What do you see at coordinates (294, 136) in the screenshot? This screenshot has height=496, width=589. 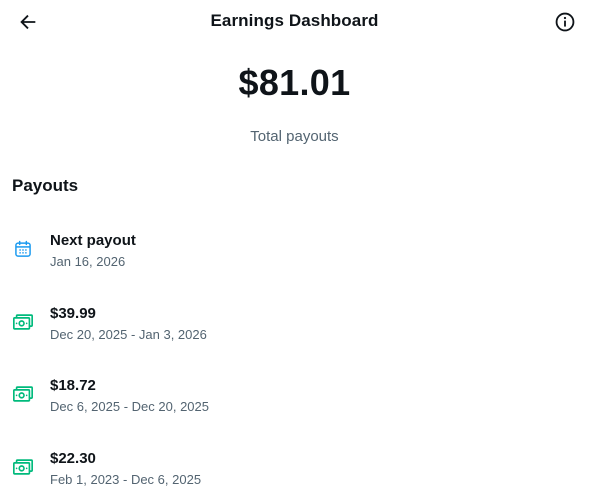 I see `total-payouts-label: Total payouts` at bounding box center [294, 136].